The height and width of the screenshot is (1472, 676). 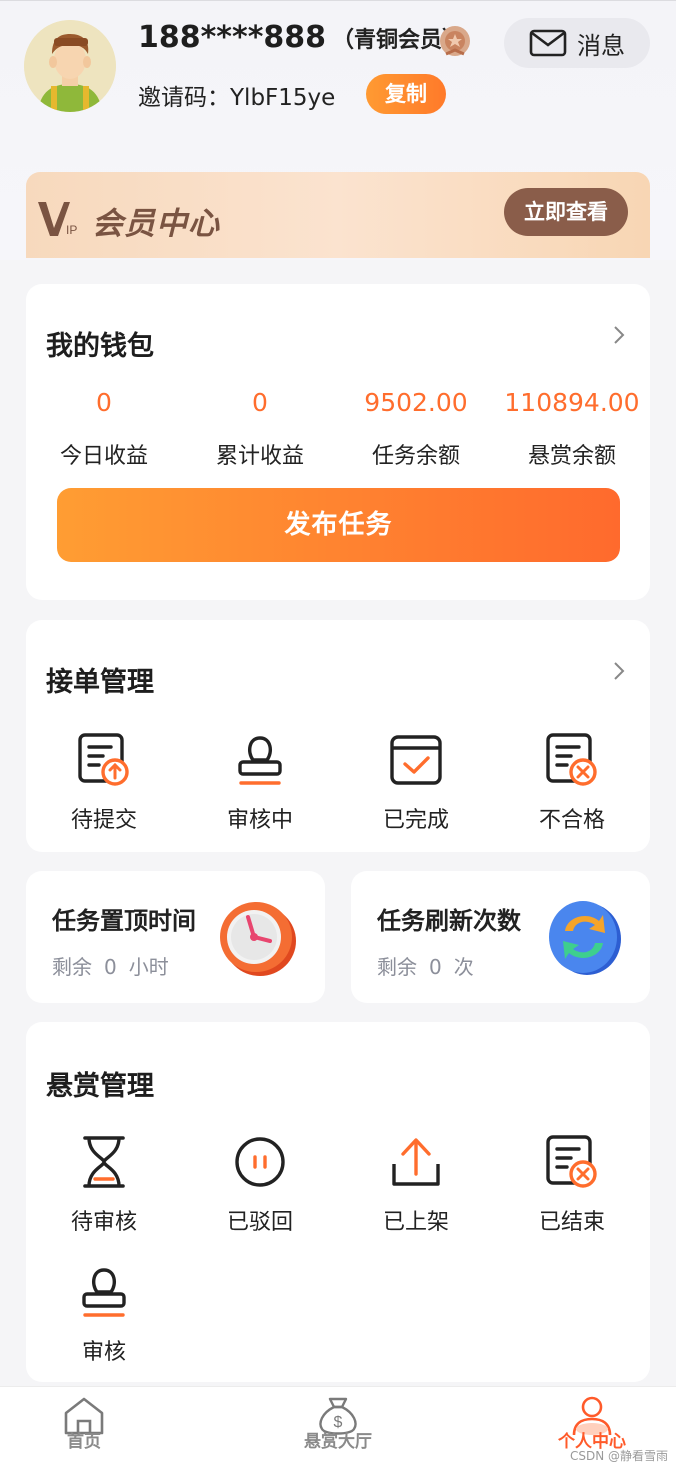 I want to click on upload-icon, so click(x=416, y=1162).